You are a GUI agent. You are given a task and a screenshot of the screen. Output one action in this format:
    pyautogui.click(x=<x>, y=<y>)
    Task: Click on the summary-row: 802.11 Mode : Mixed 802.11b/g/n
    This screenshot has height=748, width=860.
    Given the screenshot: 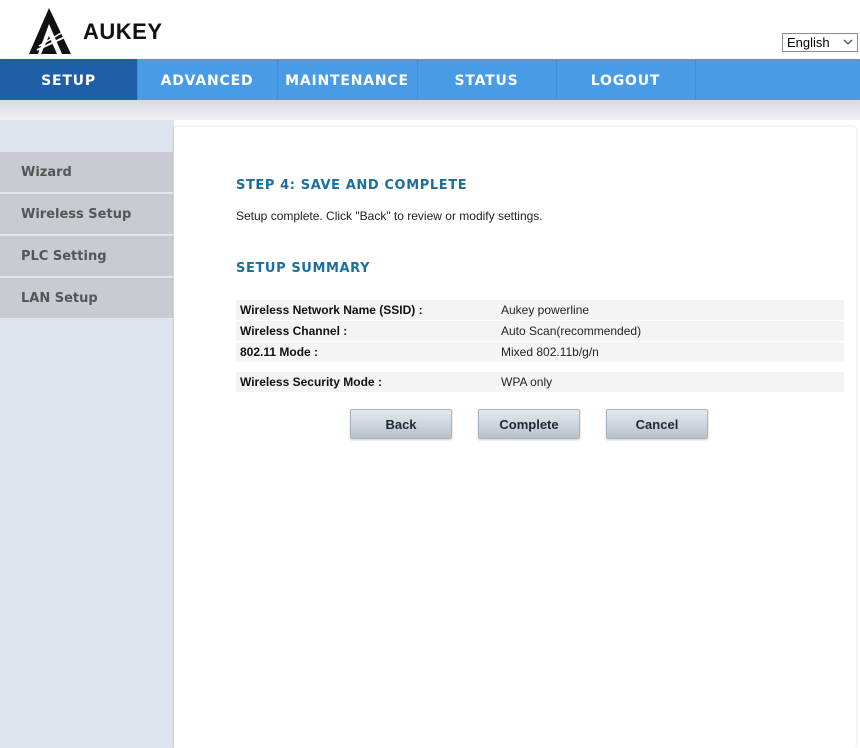 What is the action you would take?
    pyautogui.click(x=540, y=352)
    